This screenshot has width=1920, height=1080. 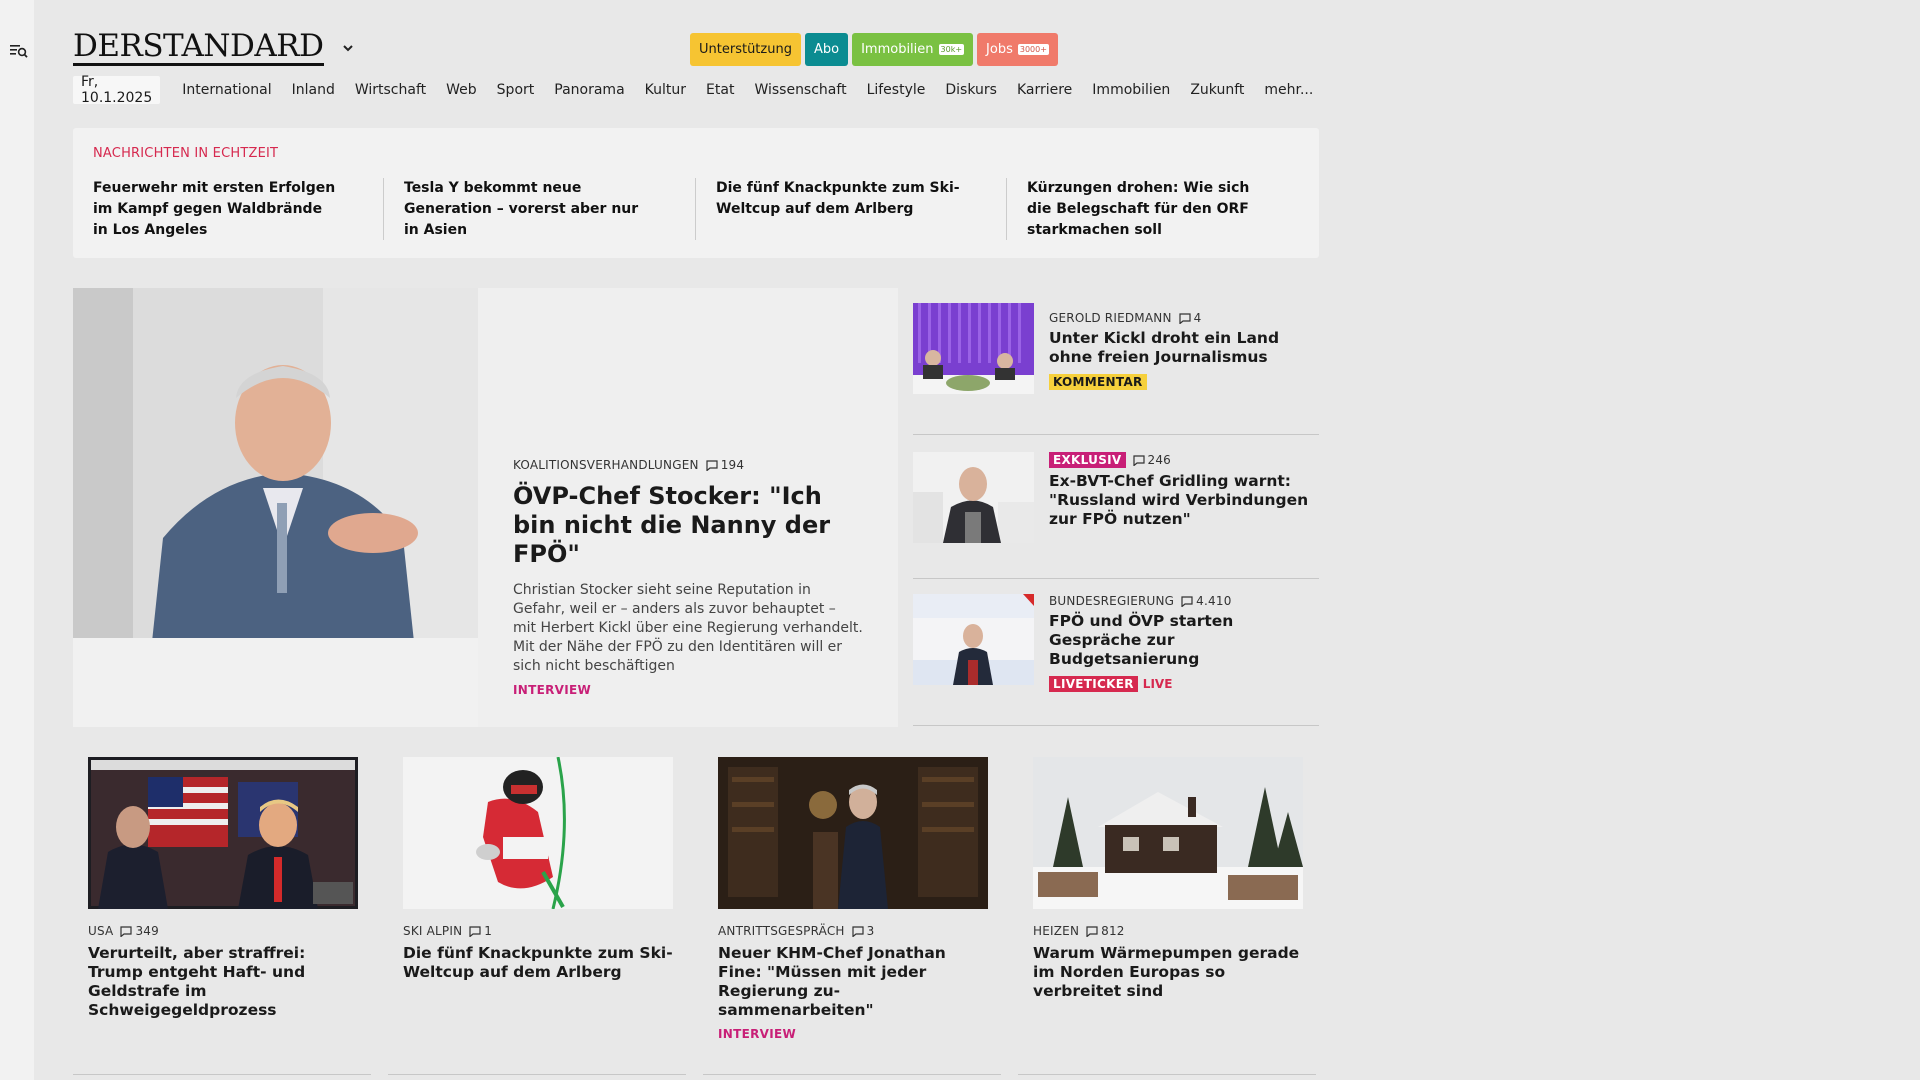 What do you see at coordinates (348, 48) in the screenshot?
I see `chevron-down-icon` at bounding box center [348, 48].